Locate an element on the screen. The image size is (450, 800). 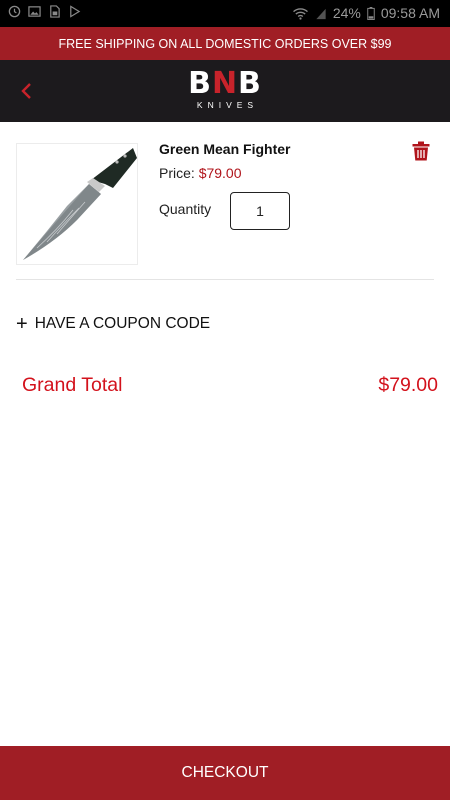
trash-icon is located at coordinates (421, 151).